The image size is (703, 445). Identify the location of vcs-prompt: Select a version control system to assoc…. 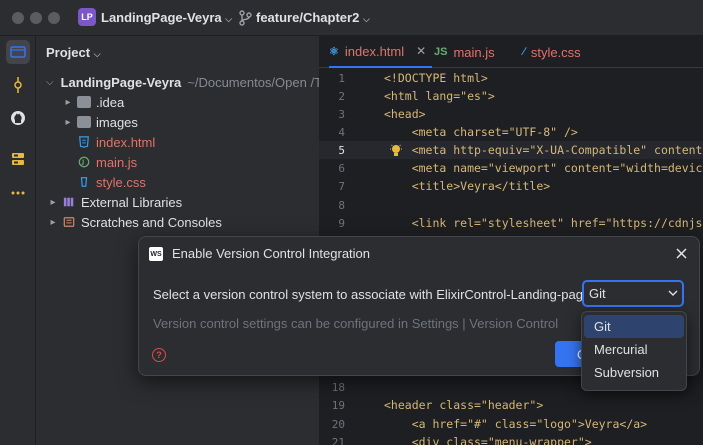
(373, 294).